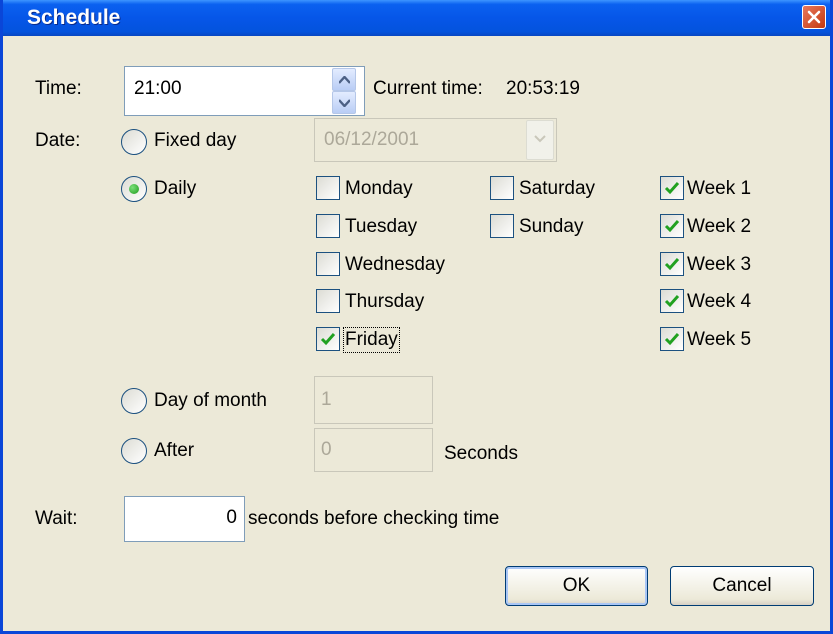 This screenshot has height=634, width=833. What do you see at coordinates (719, 227) in the screenshot?
I see `checkbox-label-week-2: Week 2` at bounding box center [719, 227].